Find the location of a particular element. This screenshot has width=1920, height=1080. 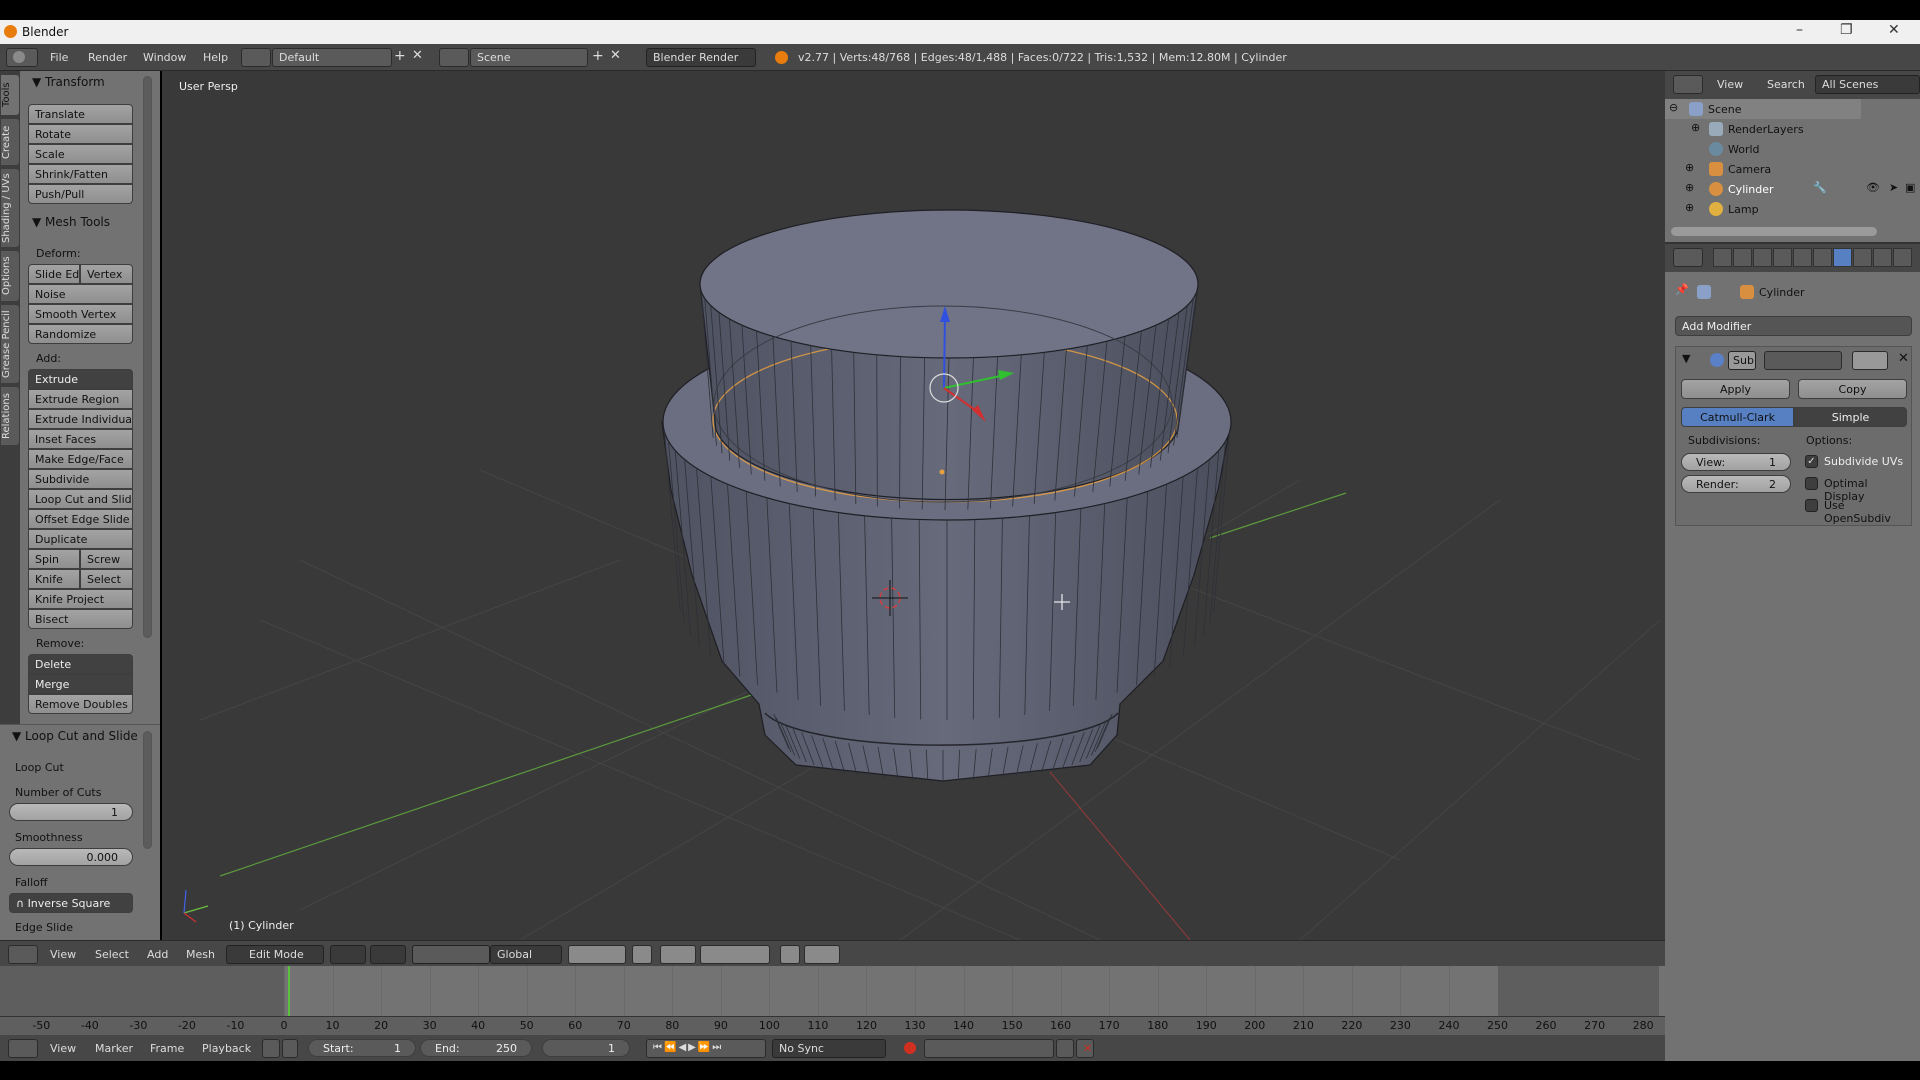

optimal-display-checkbox is located at coordinates (1811, 483).